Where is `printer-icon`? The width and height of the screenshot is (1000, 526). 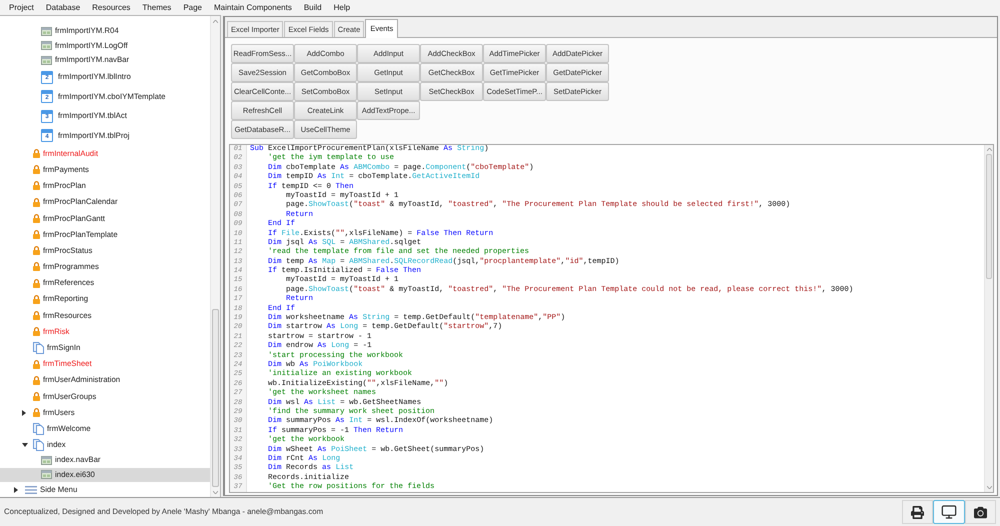
printer-icon is located at coordinates (917, 512).